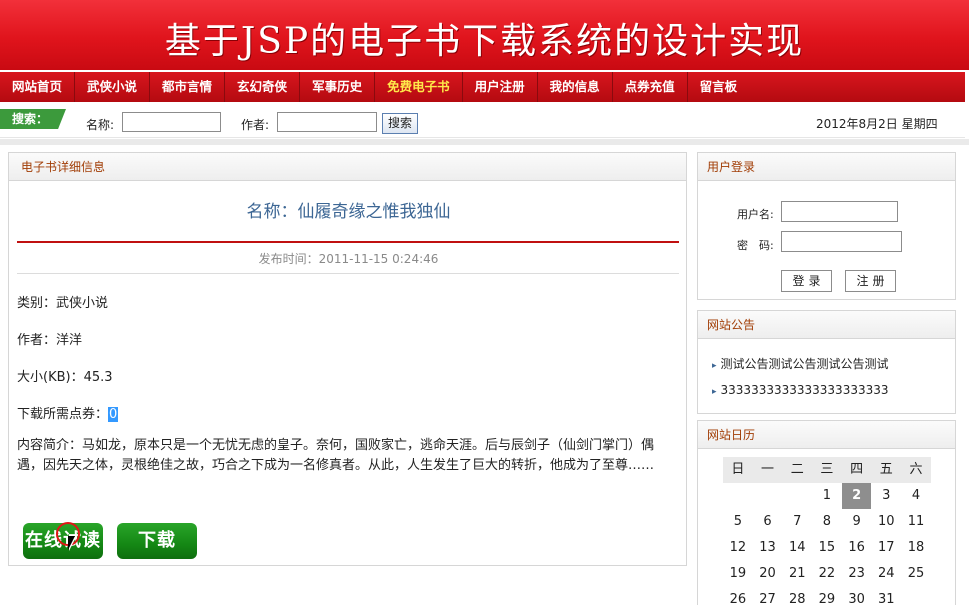  I want to click on calendar-panel-title: 网站日历, so click(826, 435).